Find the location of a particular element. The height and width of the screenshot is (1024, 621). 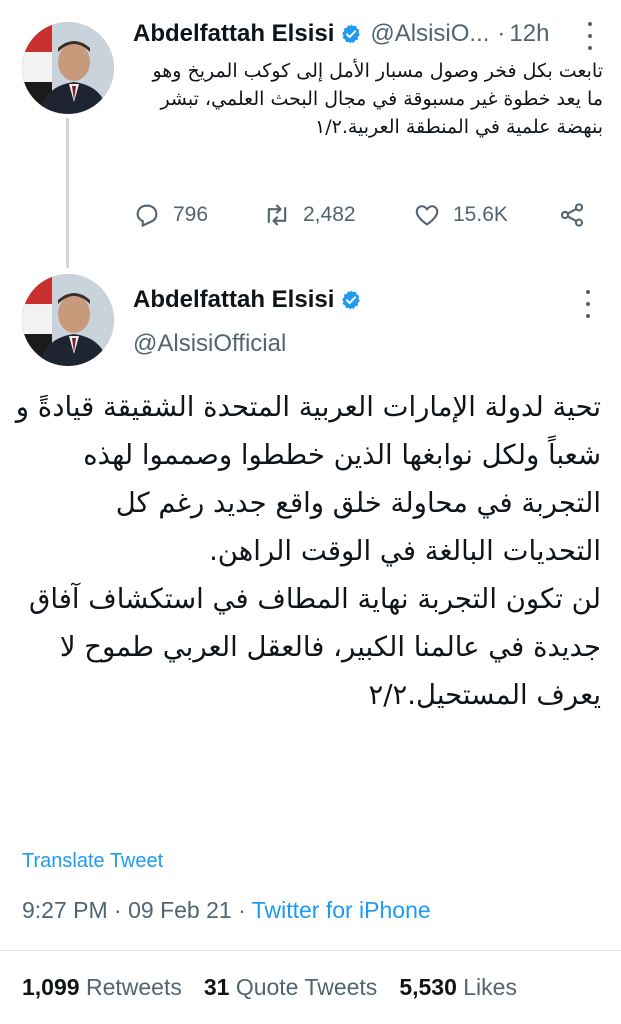

retweet-button: 2,482 is located at coordinates (338, 215).